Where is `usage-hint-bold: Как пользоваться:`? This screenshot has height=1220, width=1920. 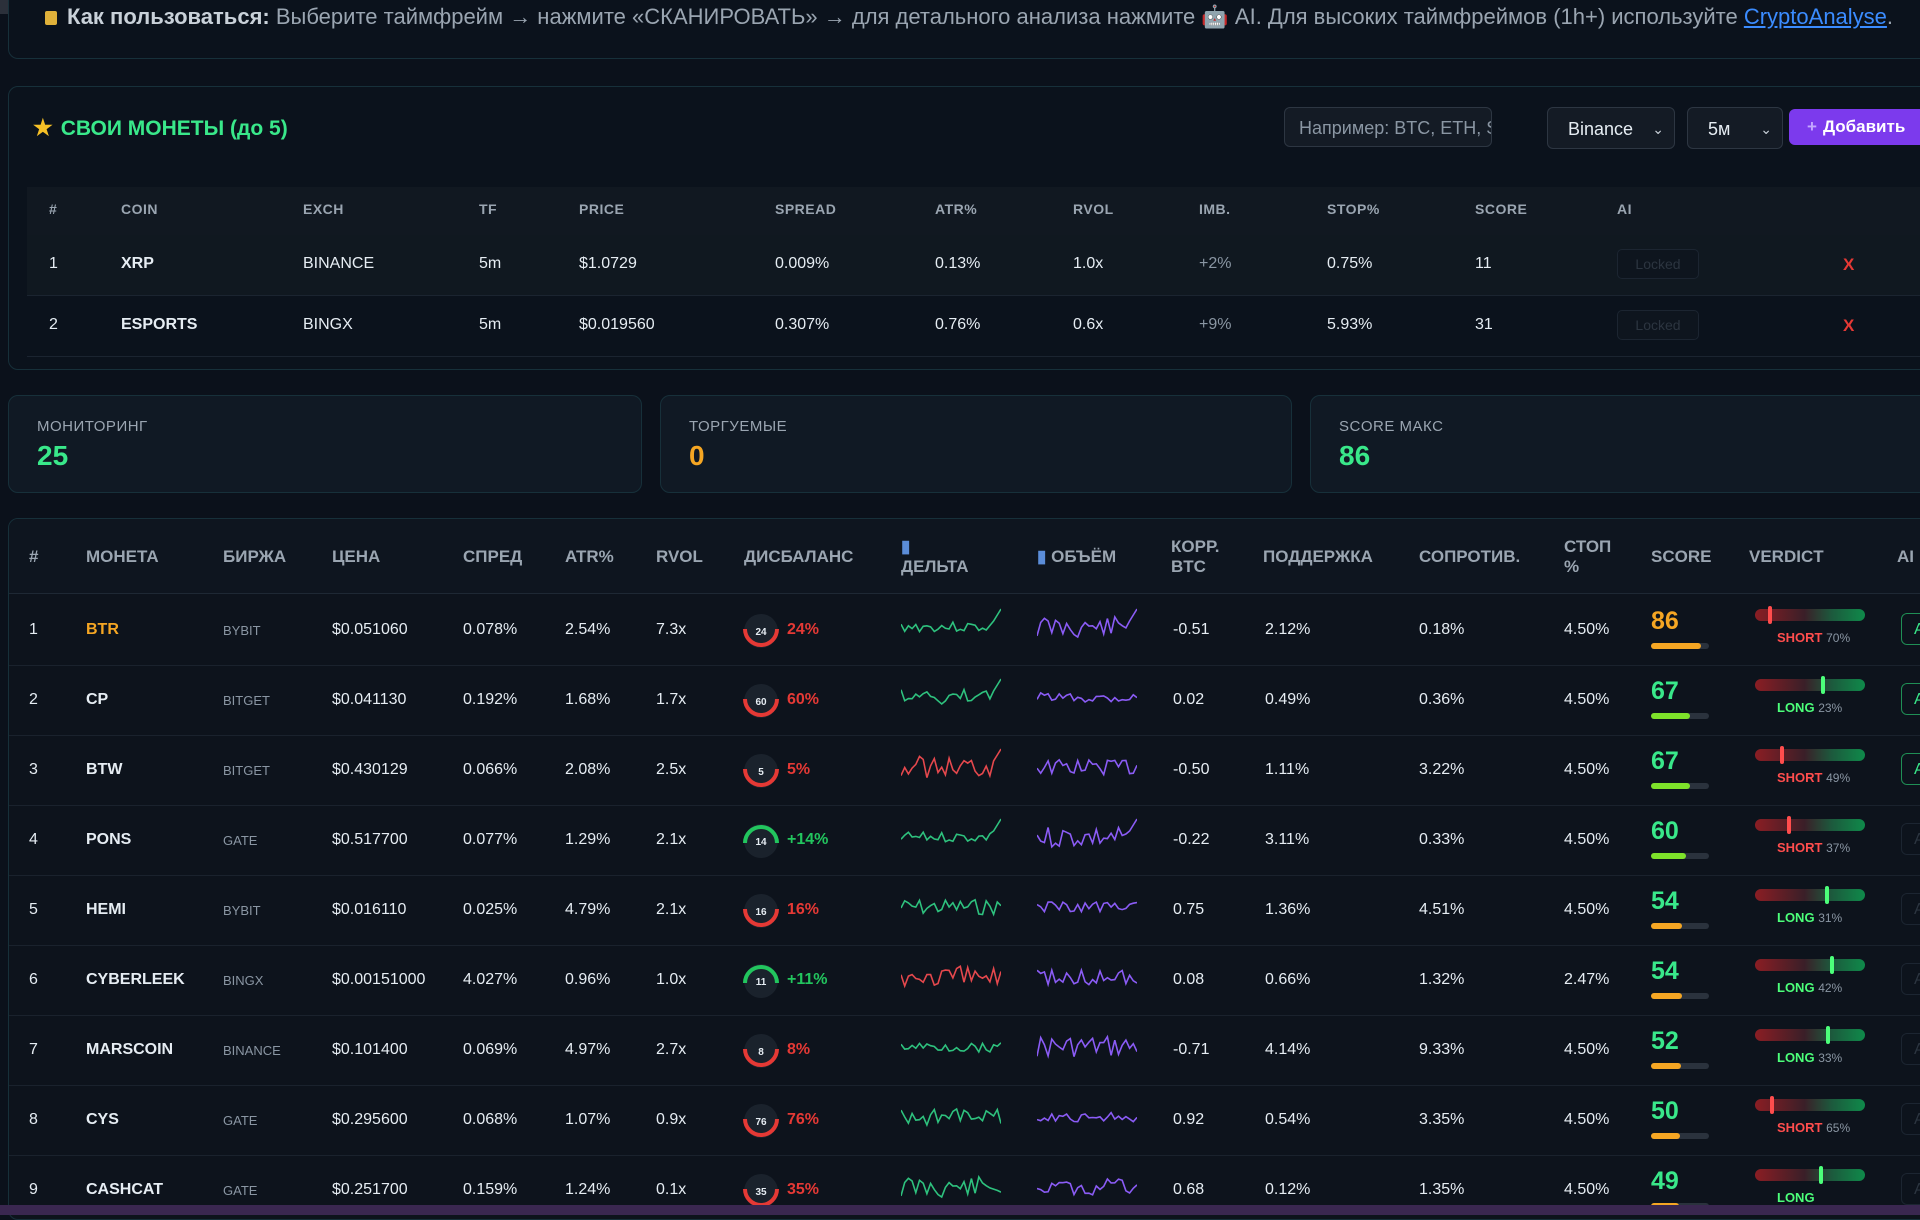 usage-hint-bold: Как пользоваться: is located at coordinates (168, 16).